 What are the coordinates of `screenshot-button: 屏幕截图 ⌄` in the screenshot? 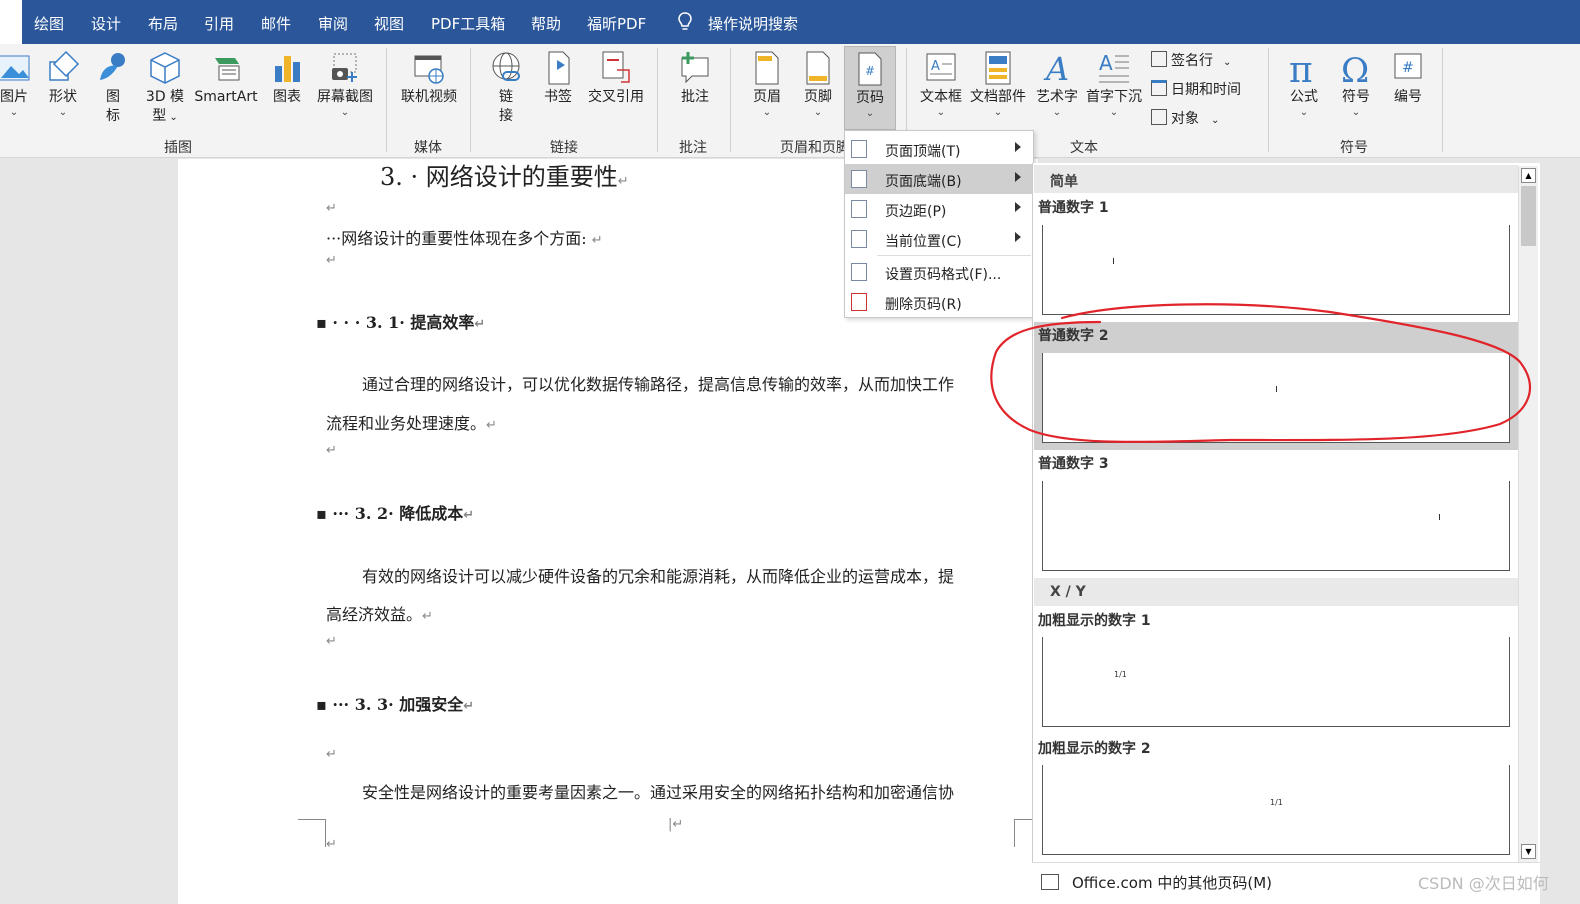 It's located at (345, 84).